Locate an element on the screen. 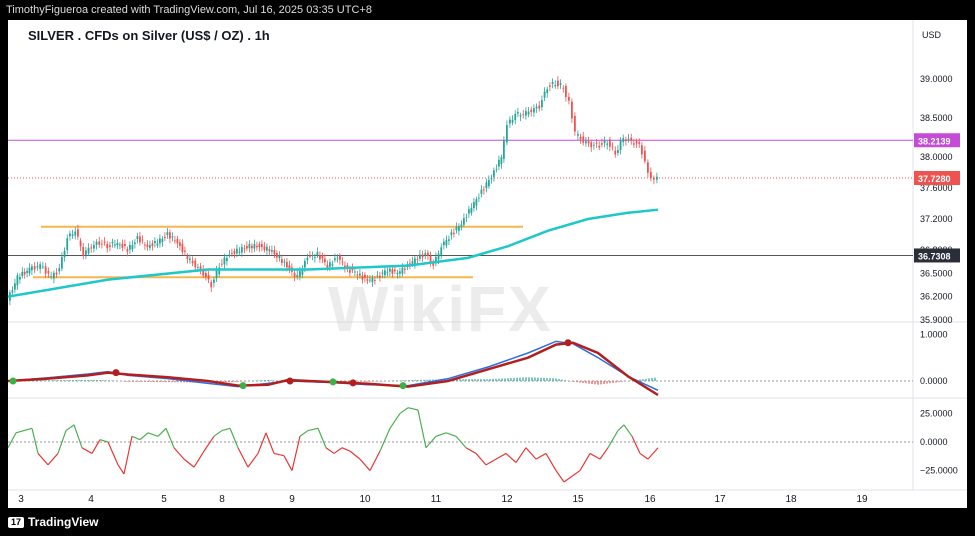 Image resolution: width=975 pixels, height=536 pixels. time-tick-label: 17 is located at coordinates (720, 499).